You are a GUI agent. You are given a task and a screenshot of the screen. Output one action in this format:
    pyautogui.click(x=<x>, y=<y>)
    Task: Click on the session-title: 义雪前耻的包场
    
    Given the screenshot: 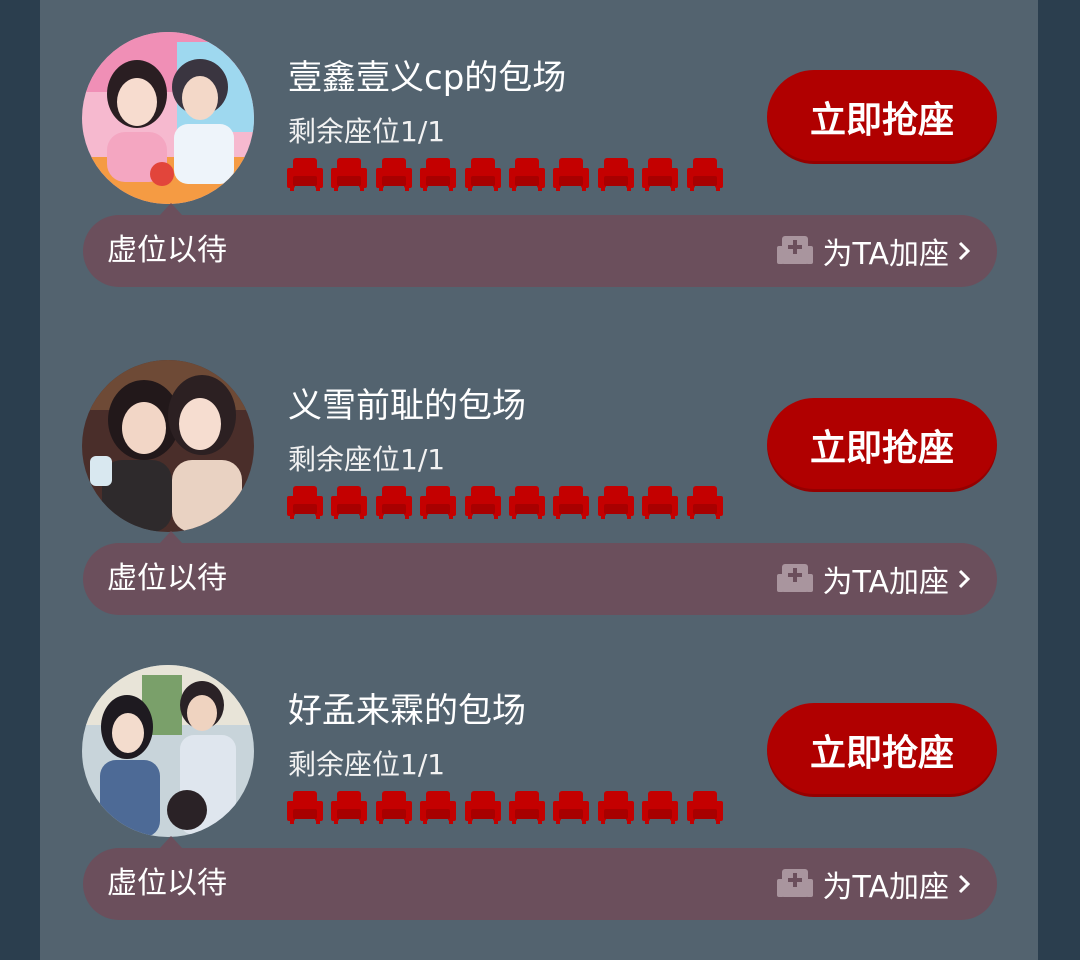 What is the action you would take?
    pyautogui.click(x=407, y=406)
    